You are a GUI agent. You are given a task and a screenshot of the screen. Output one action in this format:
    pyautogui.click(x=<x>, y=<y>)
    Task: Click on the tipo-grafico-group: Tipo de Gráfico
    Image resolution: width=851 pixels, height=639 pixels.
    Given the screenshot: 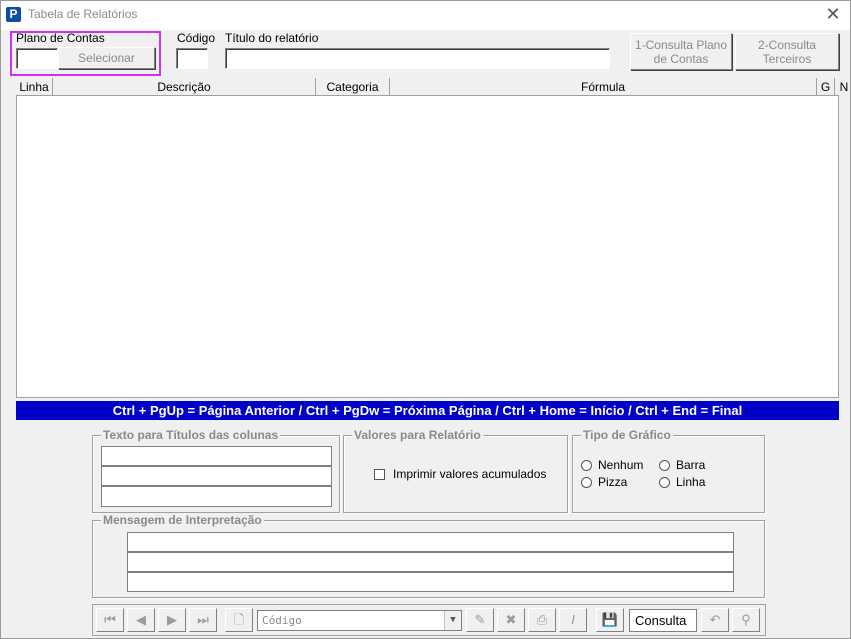 What is the action you would take?
    pyautogui.click(x=668, y=470)
    